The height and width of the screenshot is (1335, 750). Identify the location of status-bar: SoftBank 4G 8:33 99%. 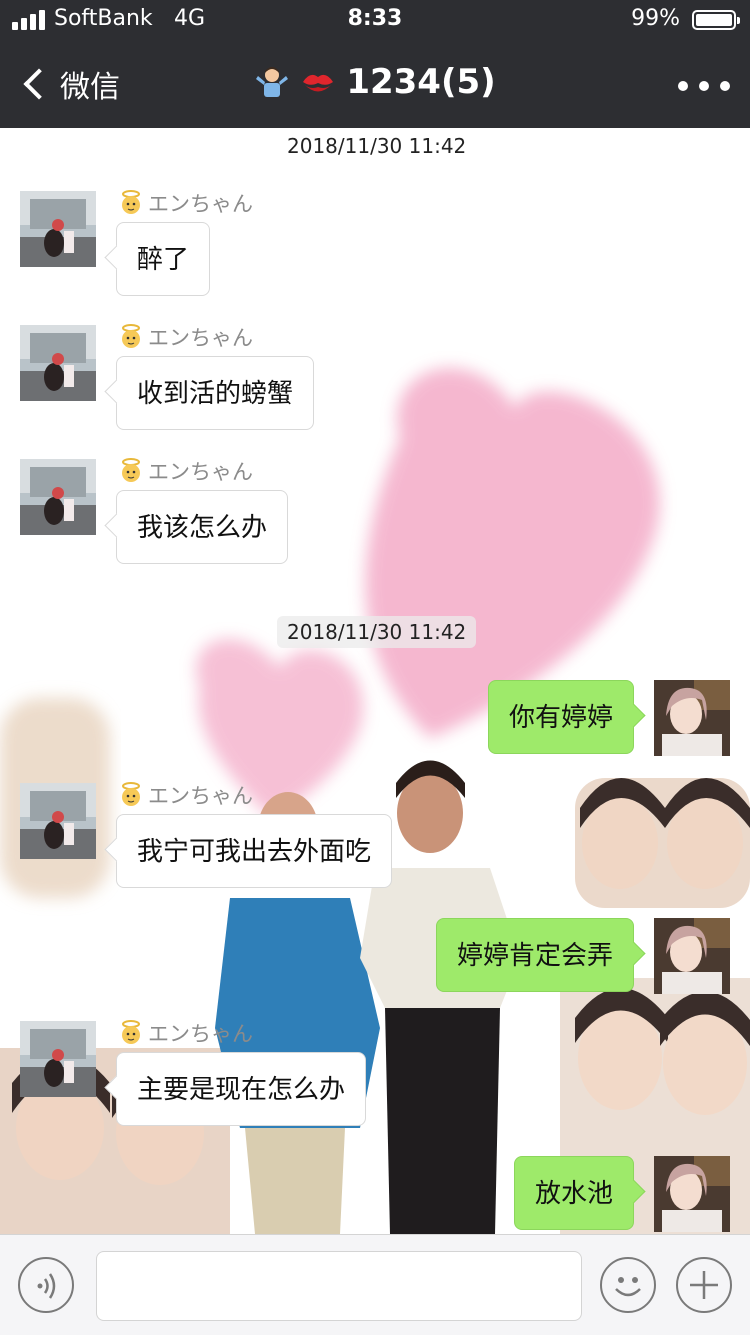
(375, 20).